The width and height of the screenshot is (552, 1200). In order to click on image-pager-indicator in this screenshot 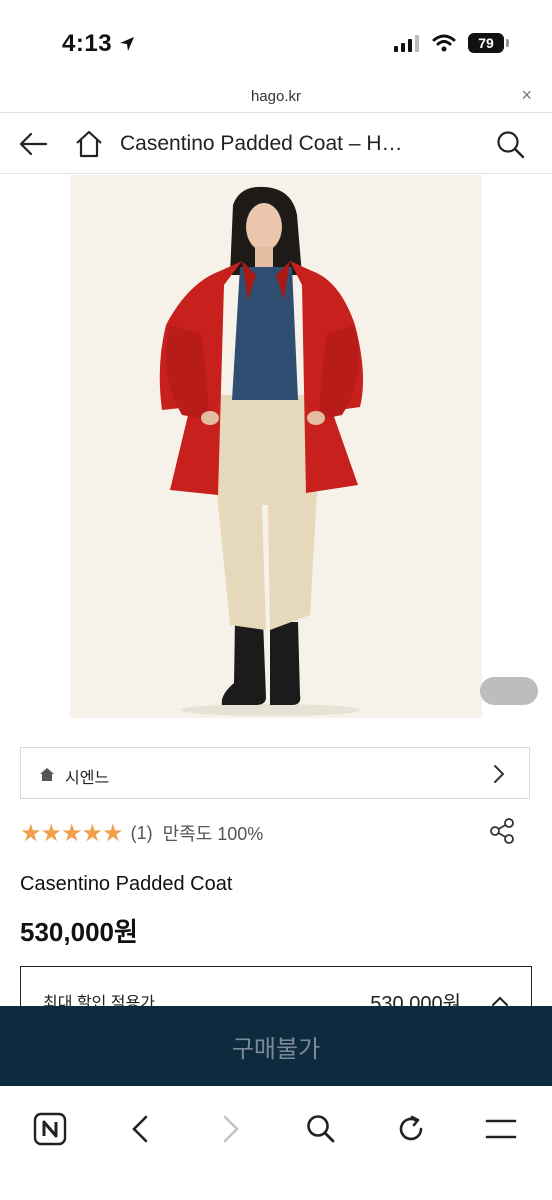, I will do `click(509, 691)`.